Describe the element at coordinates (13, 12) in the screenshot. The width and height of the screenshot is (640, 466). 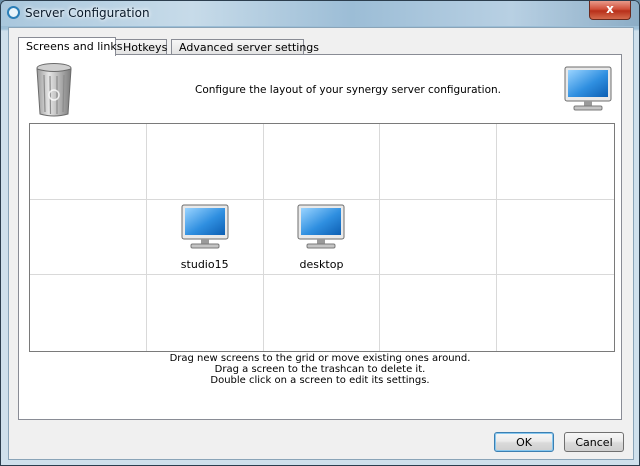
I see `app-icon` at that location.